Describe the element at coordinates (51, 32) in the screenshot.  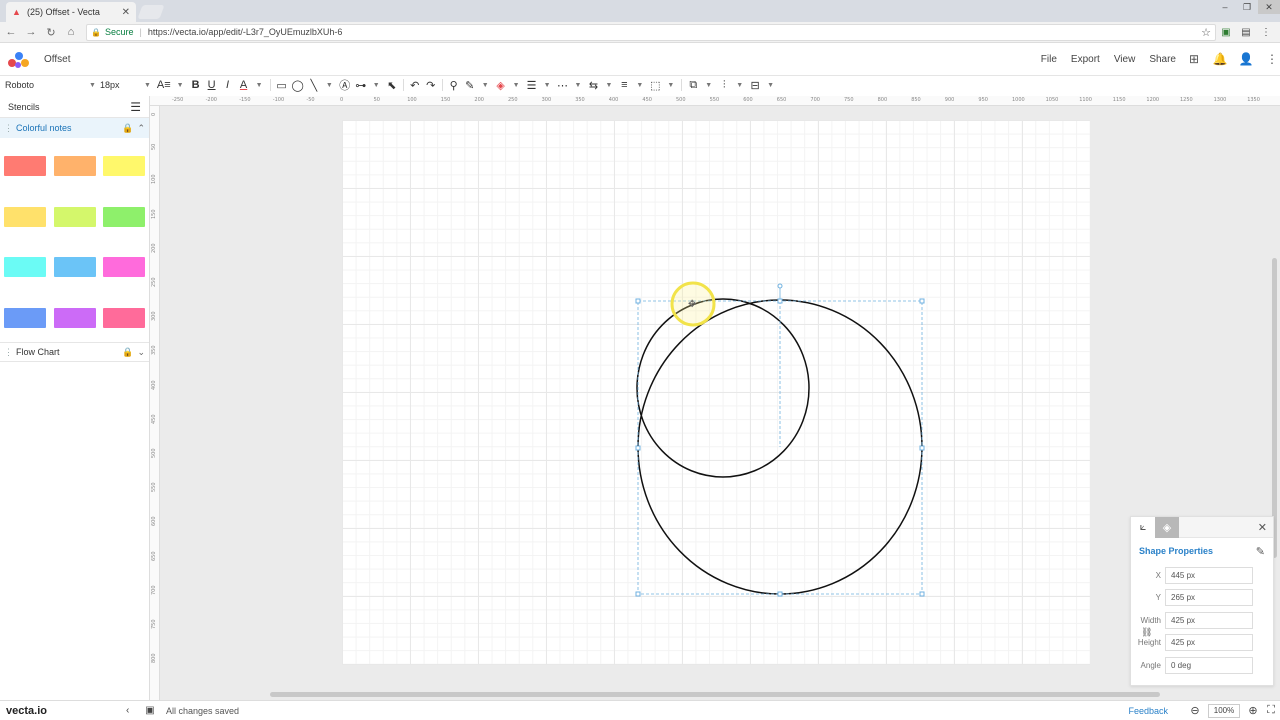
I see `reload-icon: ↻` at that location.